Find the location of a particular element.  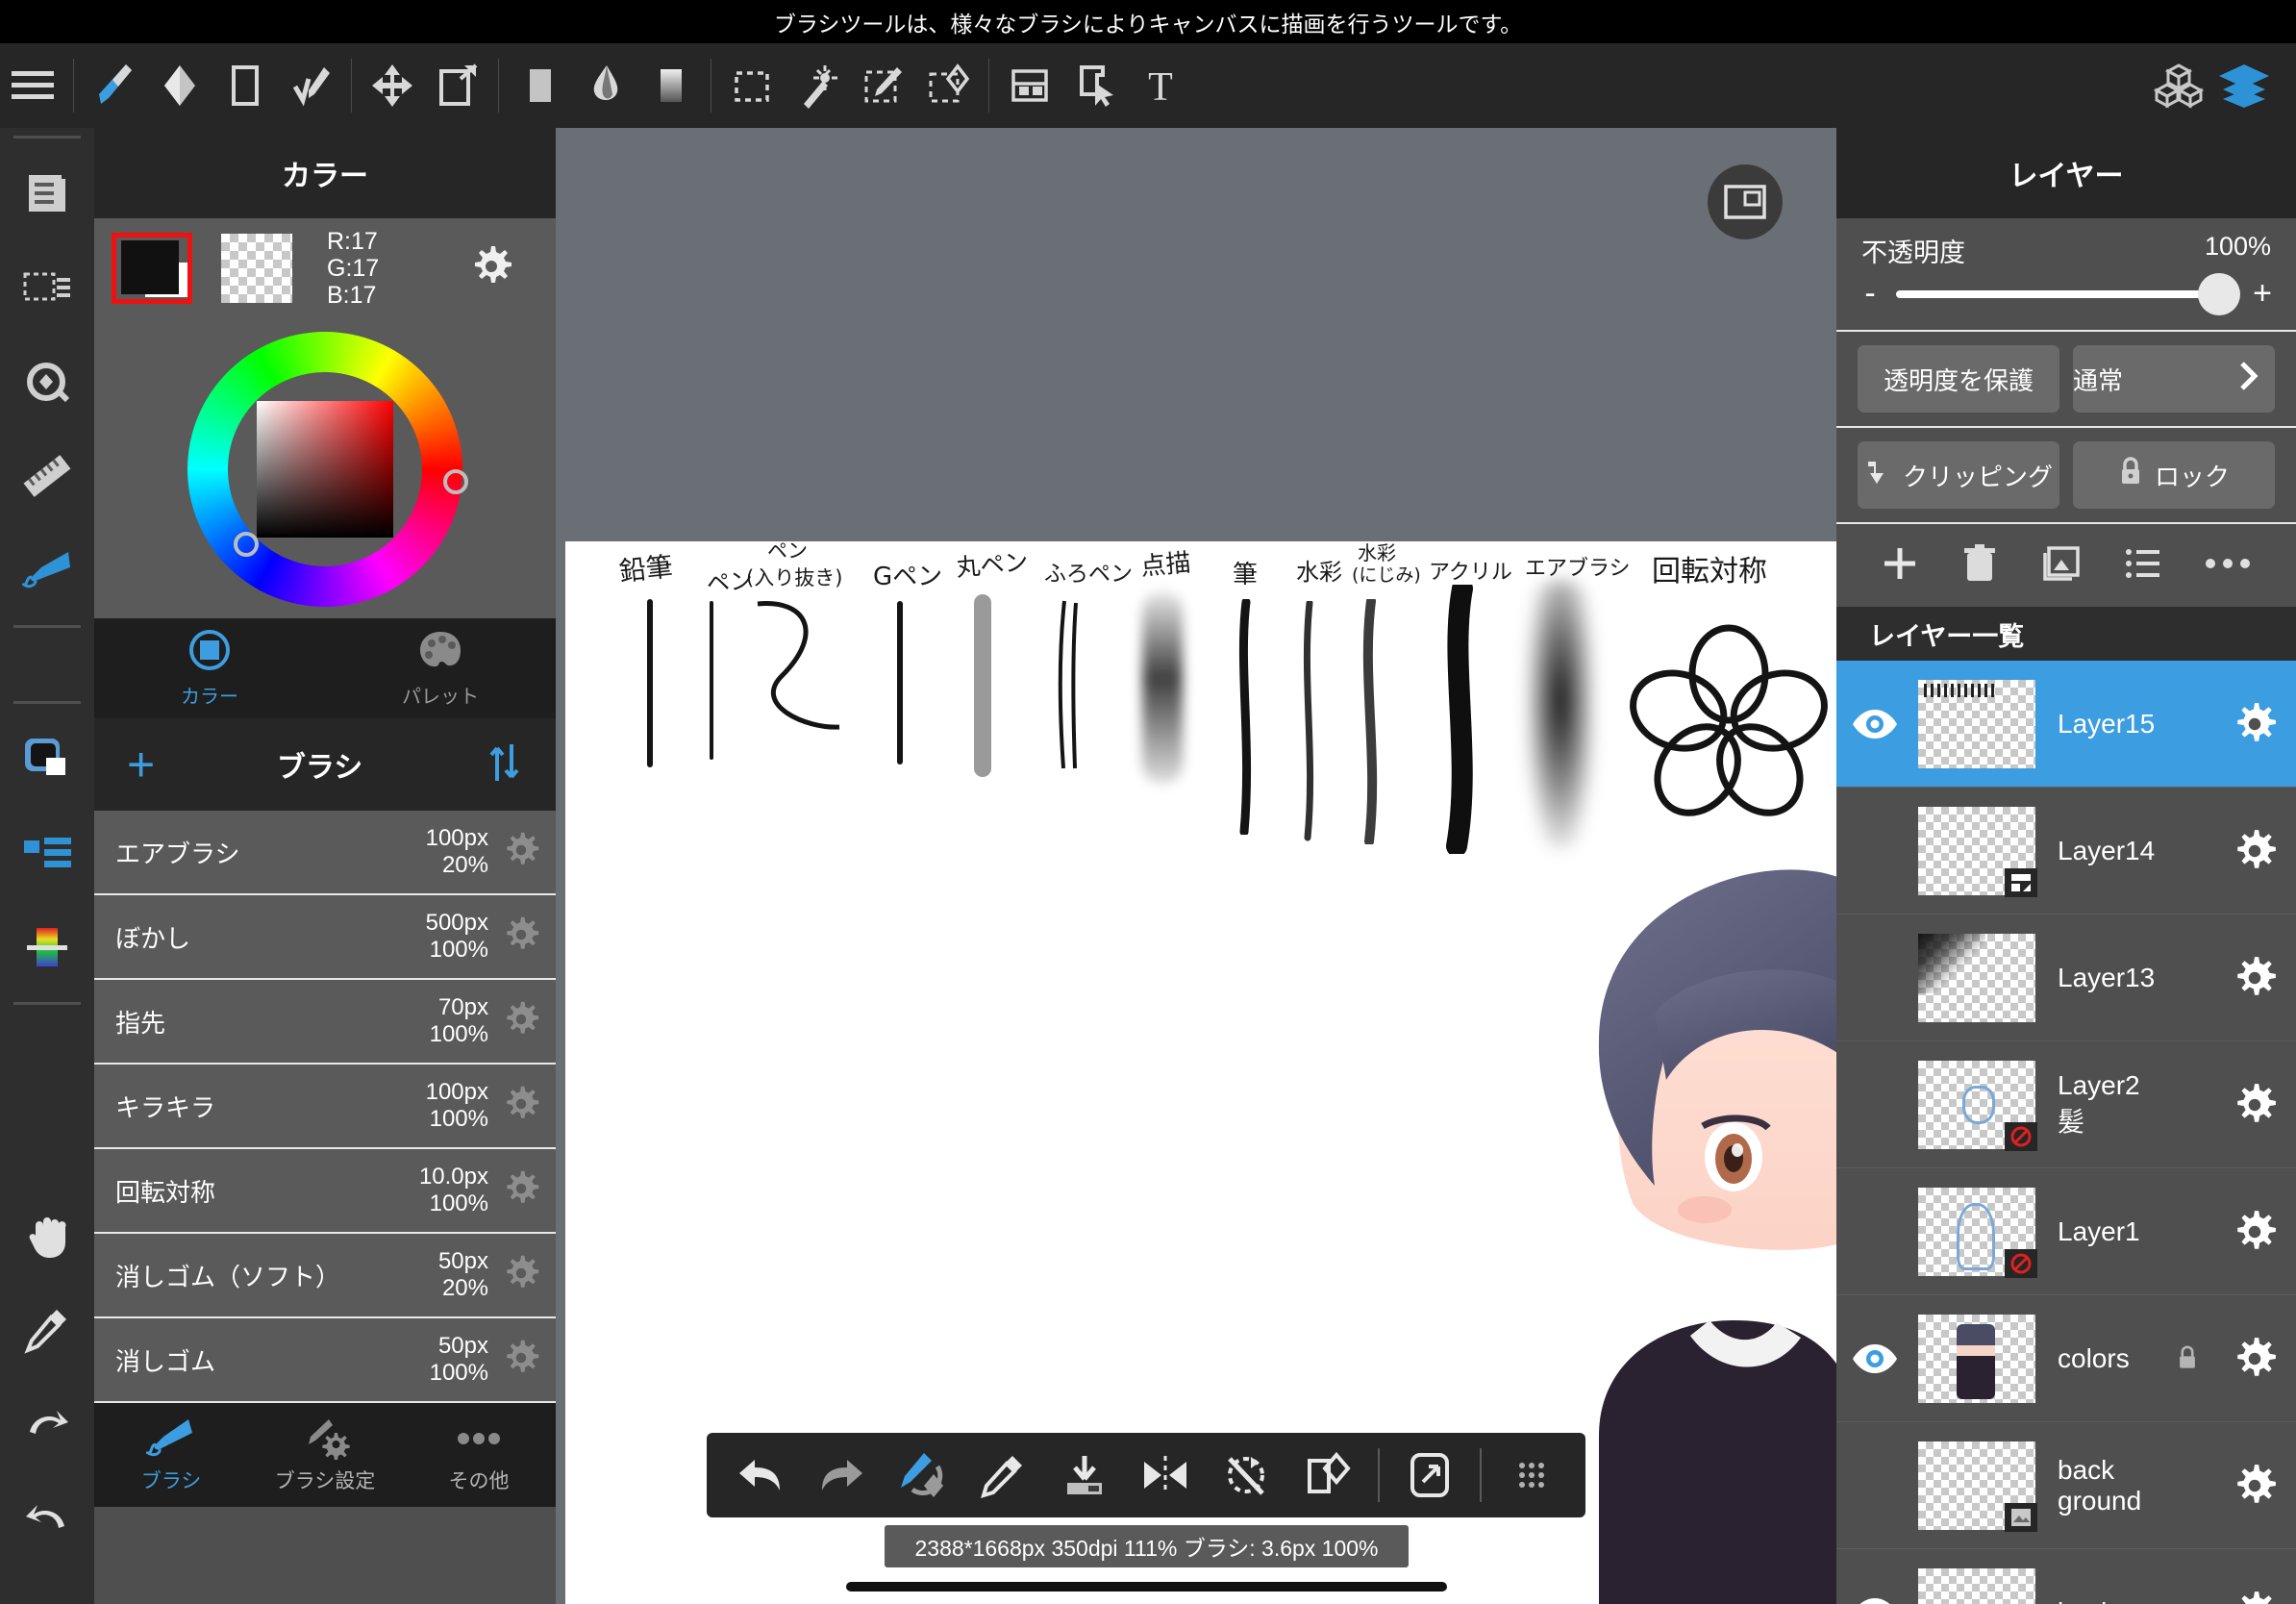

sort-updown-icon is located at coordinates (504, 764).